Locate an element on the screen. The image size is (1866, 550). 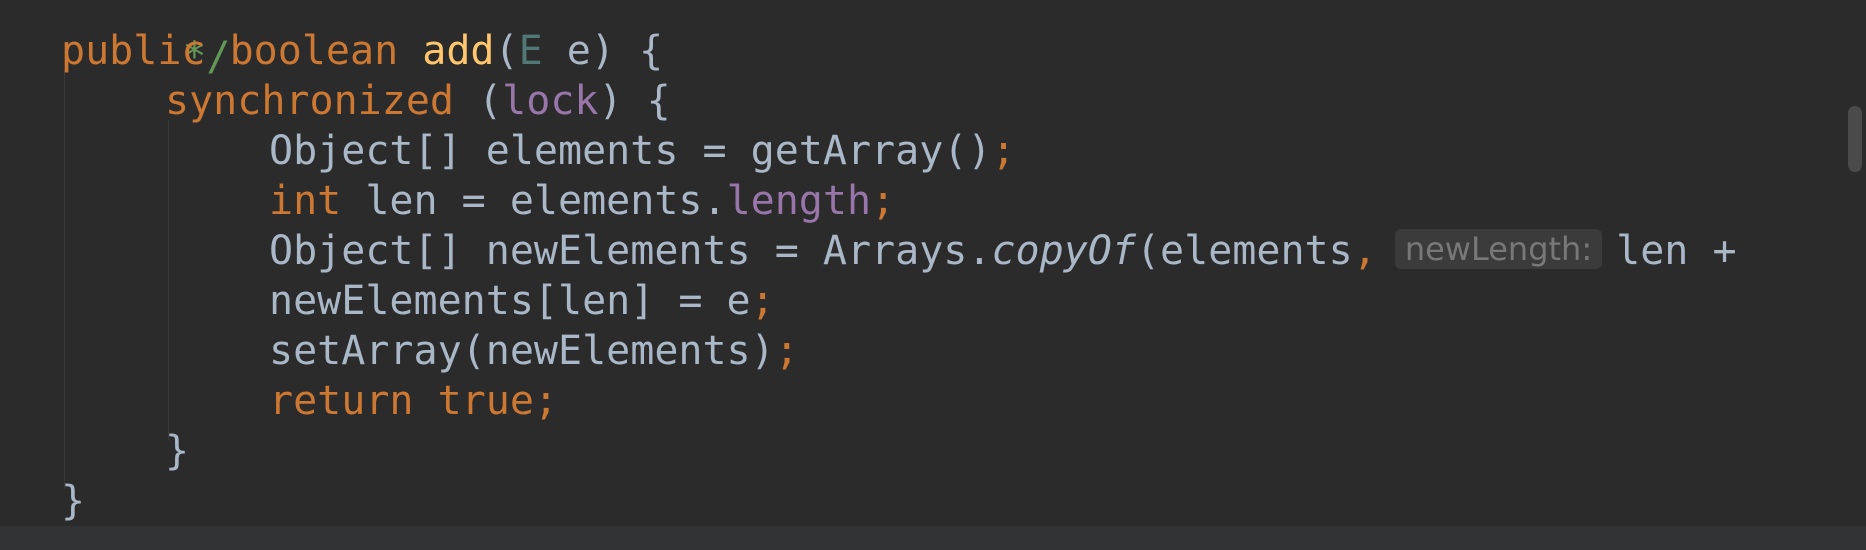
vertical-scrollbar-thumb is located at coordinates (1855, 139).